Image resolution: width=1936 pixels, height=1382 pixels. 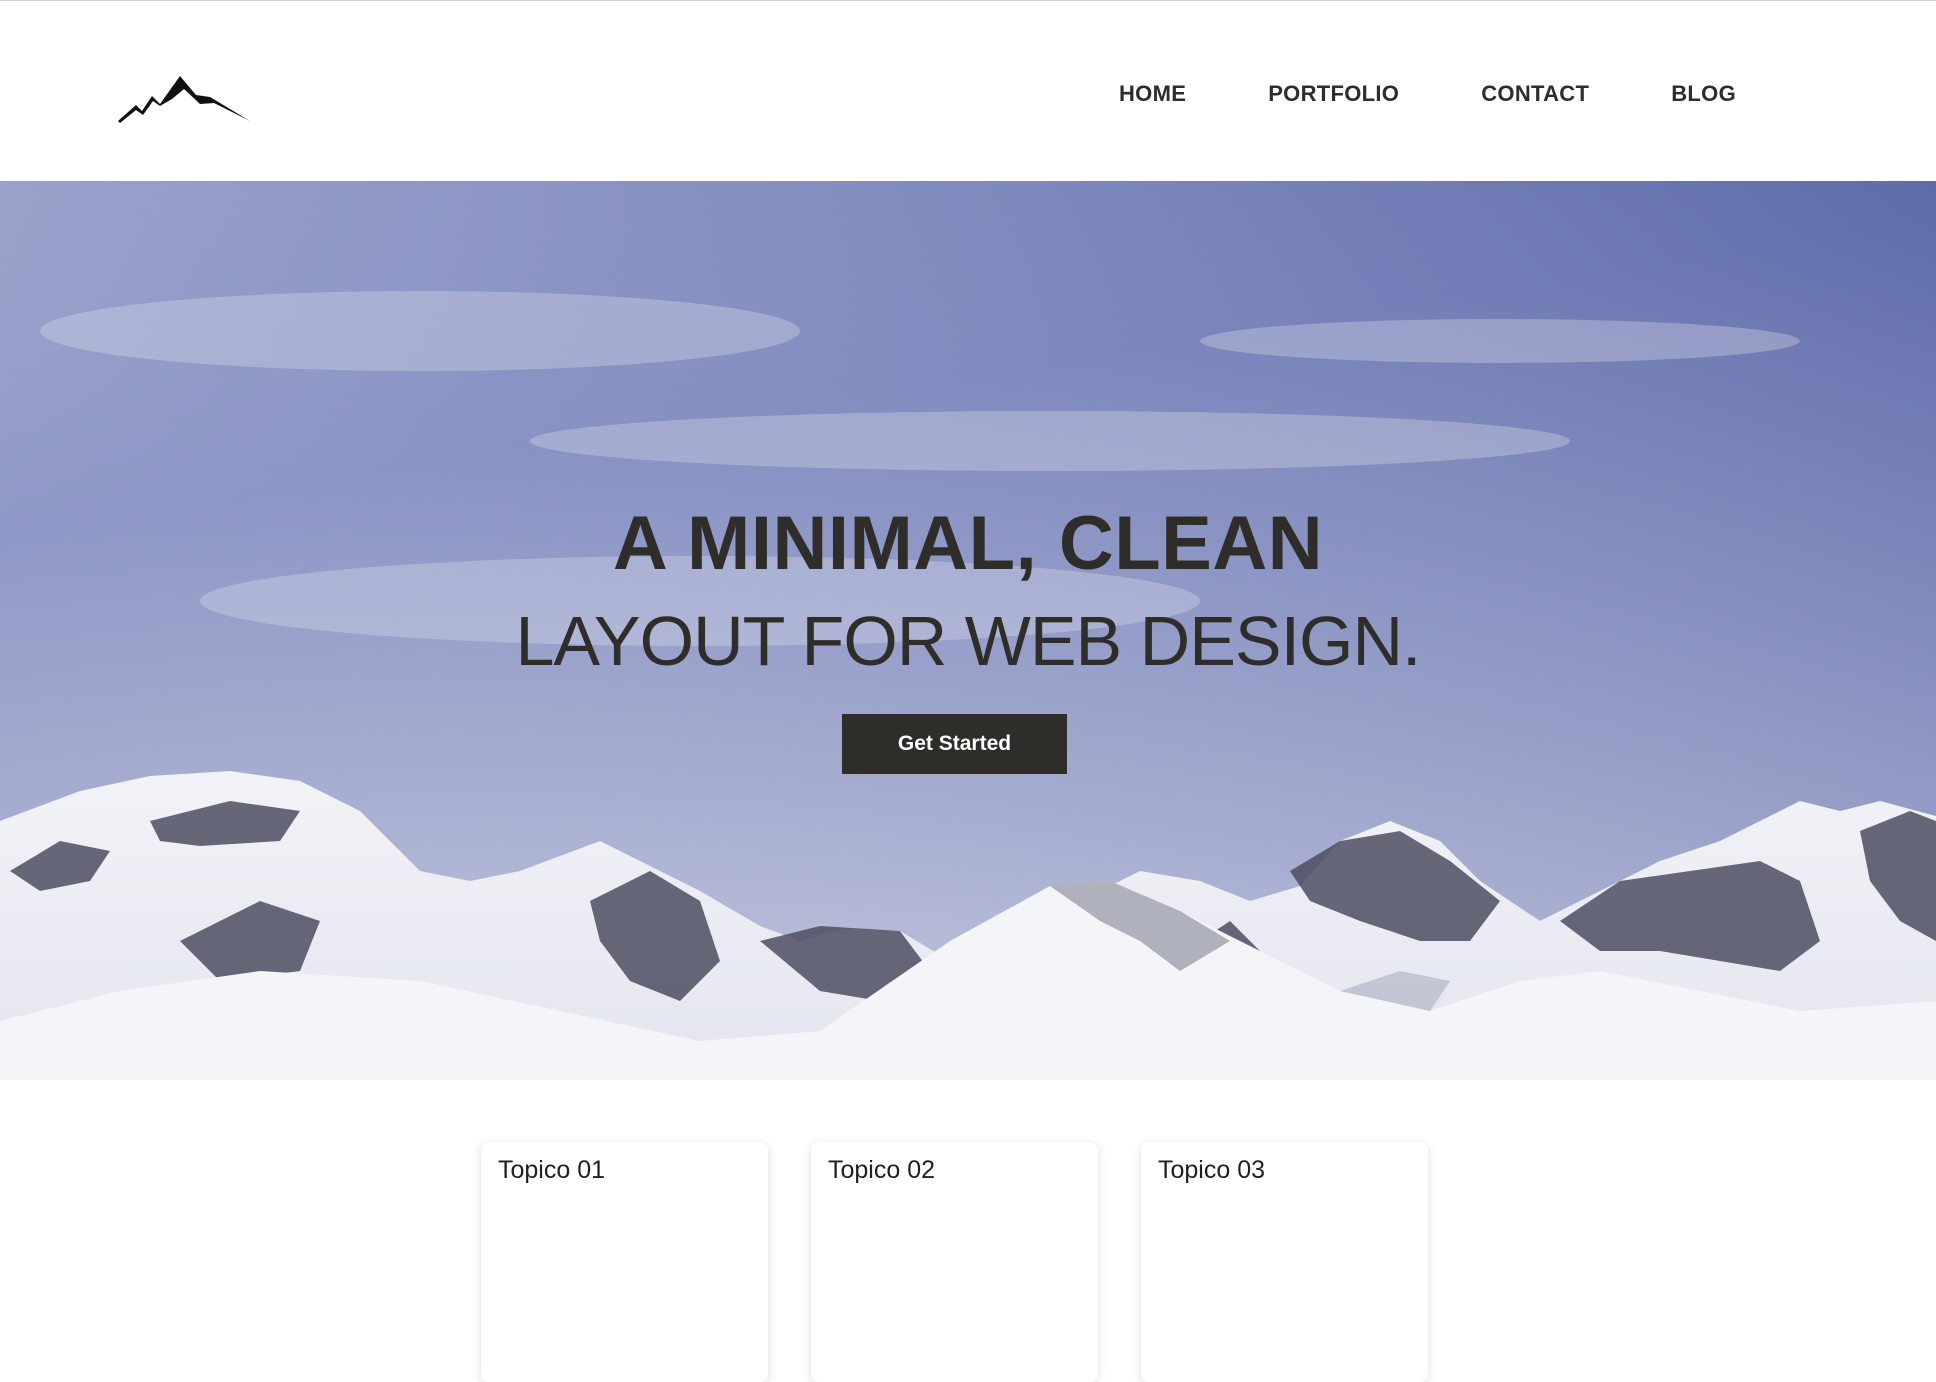 What do you see at coordinates (968, 90) in the screenshot?
I see `site-header: HOME PORTFOLIO CONTACT BLOG` at bounding box center [968, 90].